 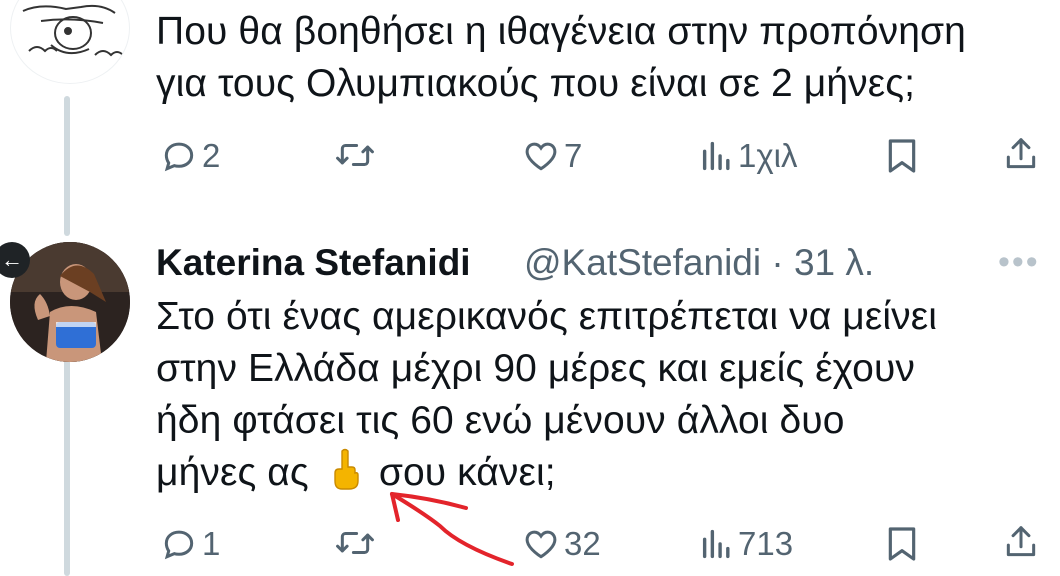 I want to click on views-count: 713, so click(x=766, y=543).